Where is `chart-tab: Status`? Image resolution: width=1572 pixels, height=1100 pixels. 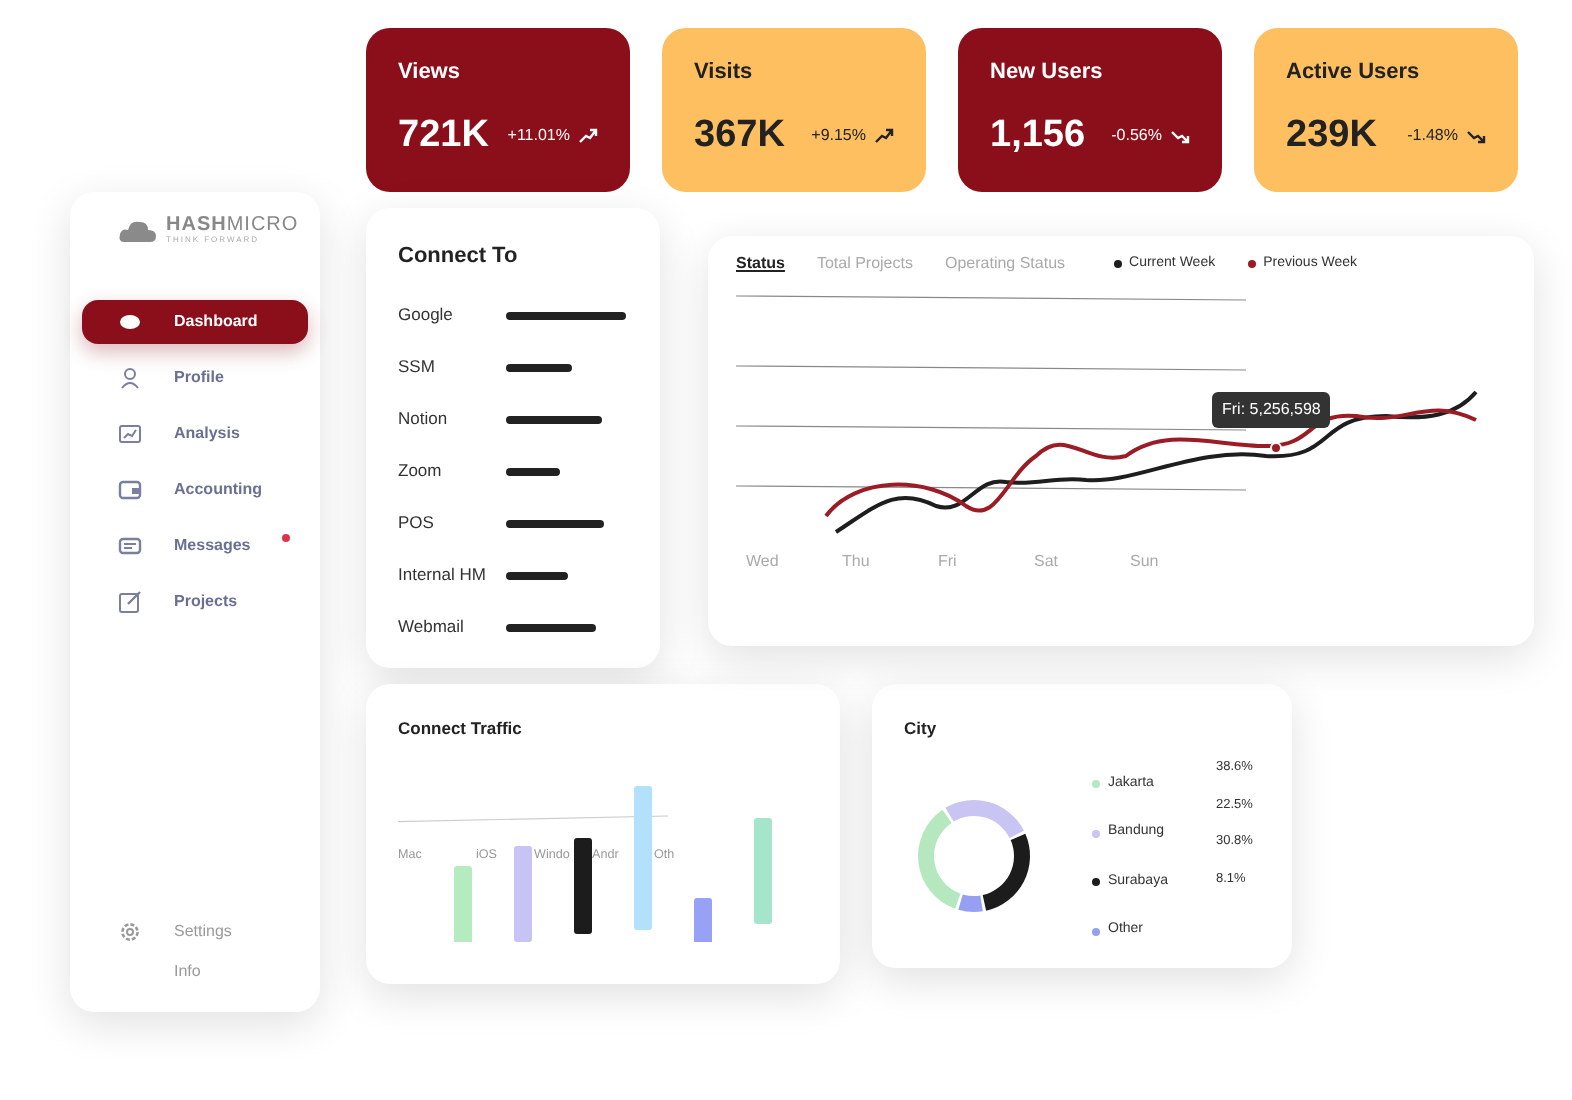 chart-tab: Status is located at coordinates (760, 264).